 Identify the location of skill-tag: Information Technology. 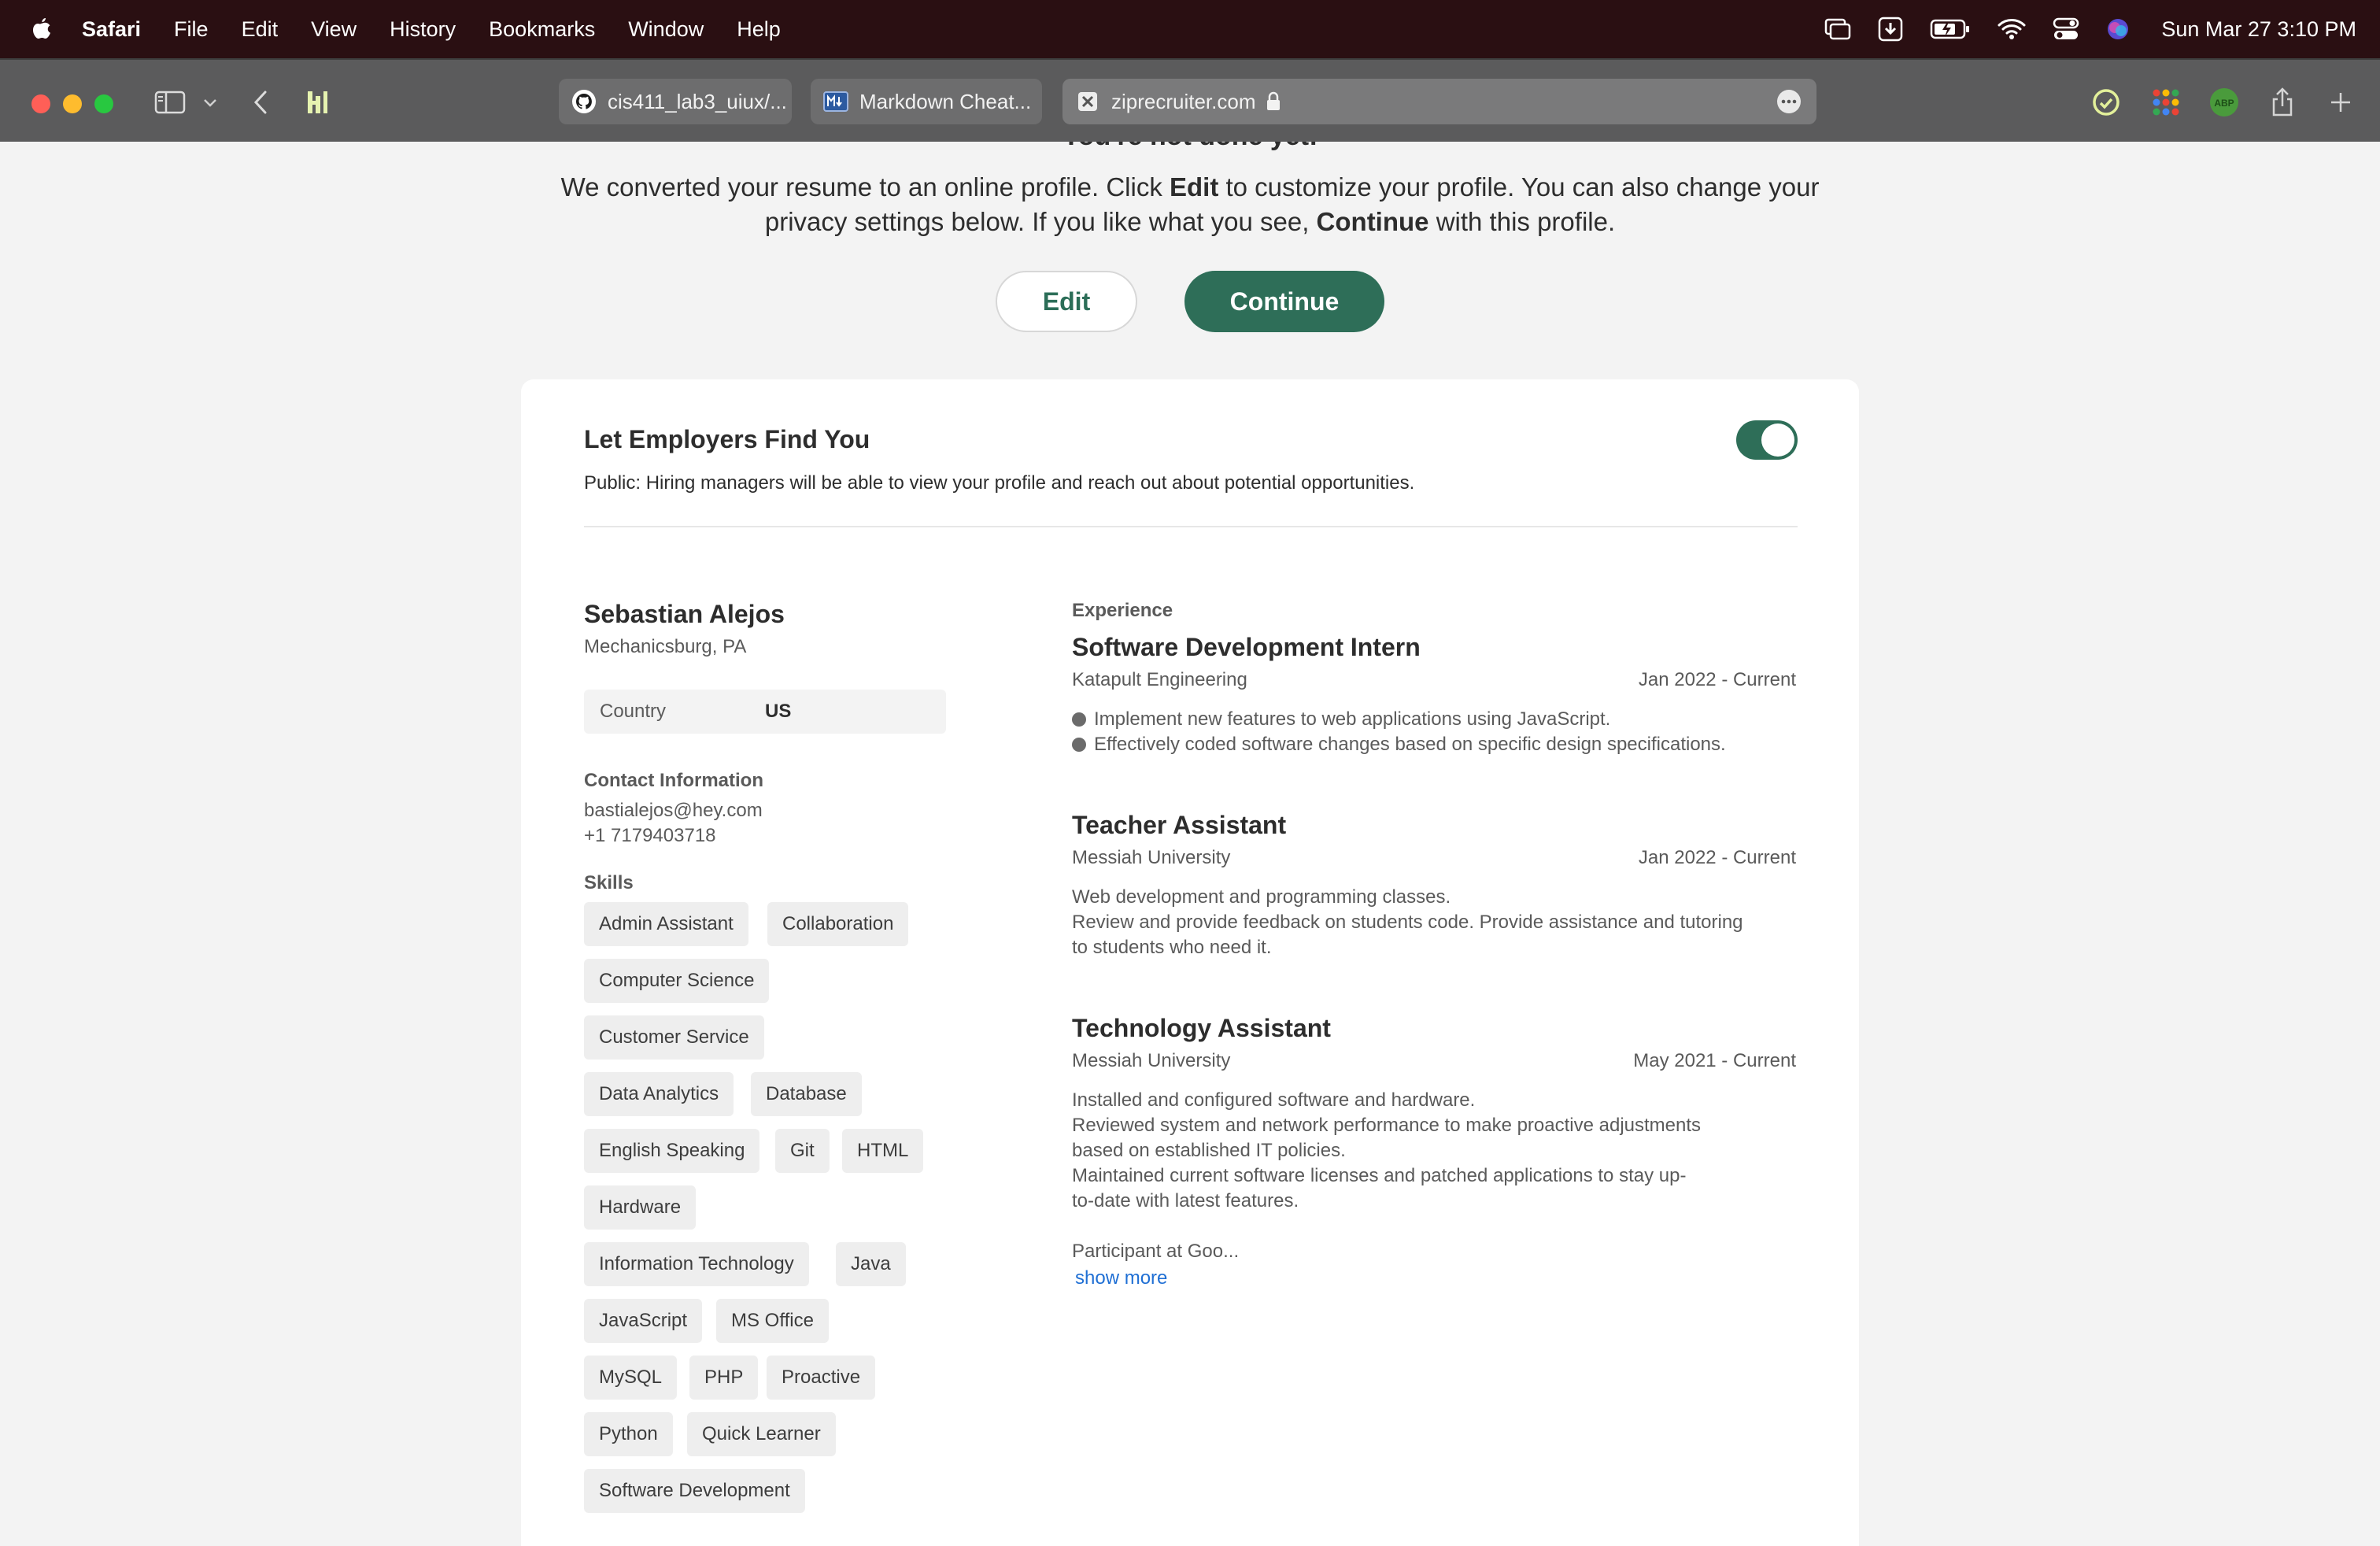
(696, 1264).